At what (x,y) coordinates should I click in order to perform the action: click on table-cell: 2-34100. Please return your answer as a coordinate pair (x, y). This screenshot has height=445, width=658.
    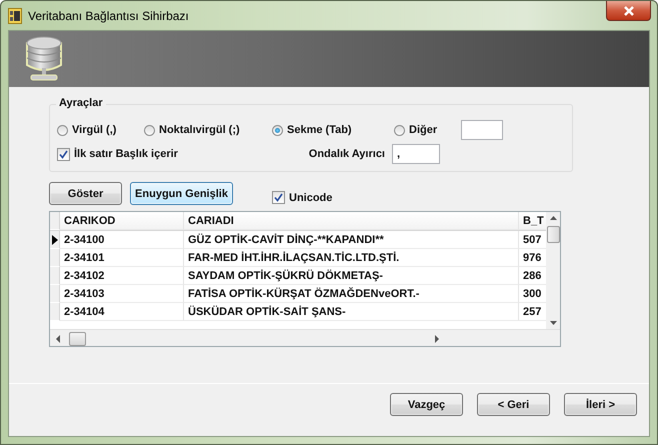
    Looking at the image, I should click on (122, 240).